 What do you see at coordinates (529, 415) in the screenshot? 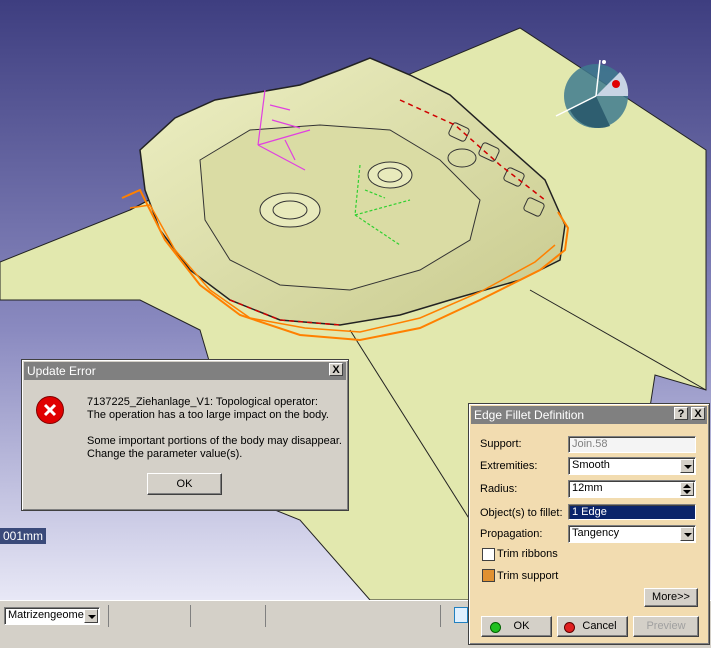
I see `edge-fillet-title: Edge Fillet Definition` at bounding box center [529, 415].